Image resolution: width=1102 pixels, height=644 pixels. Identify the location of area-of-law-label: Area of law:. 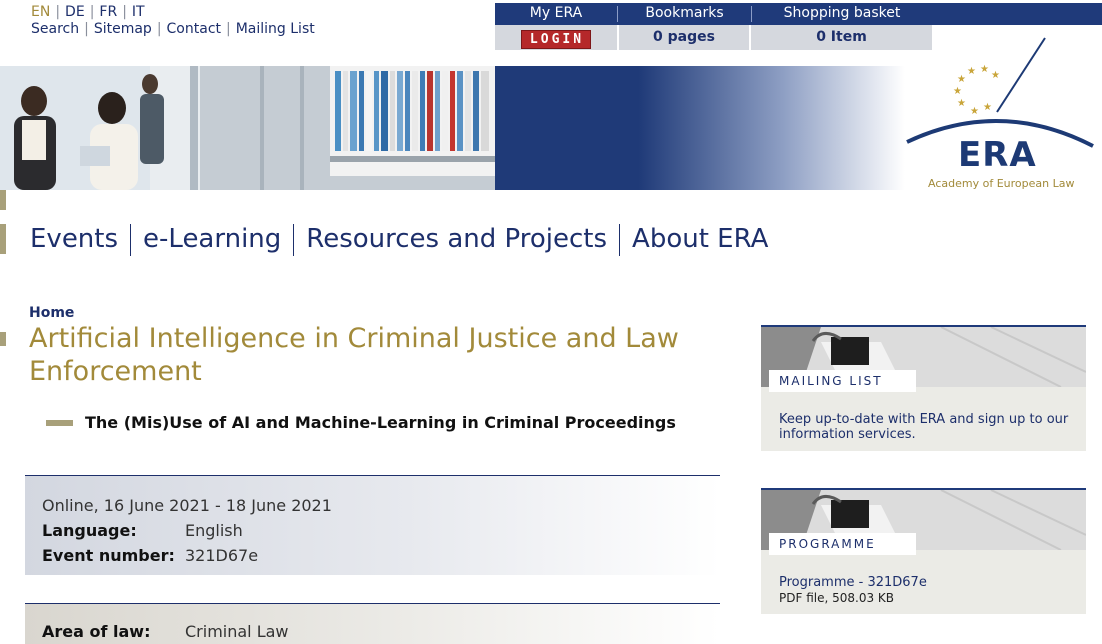
(96, 631).